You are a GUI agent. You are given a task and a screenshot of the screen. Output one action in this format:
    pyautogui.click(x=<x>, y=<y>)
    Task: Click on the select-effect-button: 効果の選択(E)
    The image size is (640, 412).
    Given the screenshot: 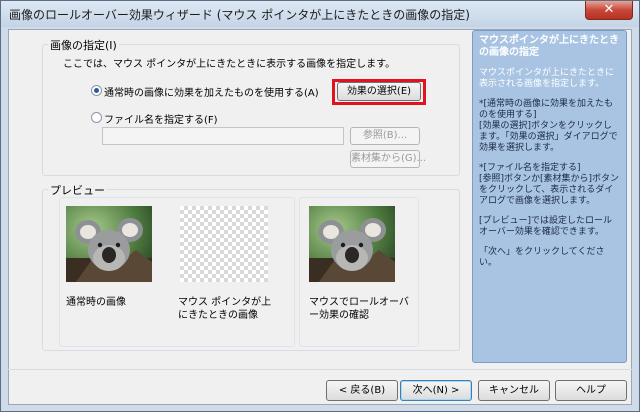 What is the action you would take?
    pyautogui.click(x=379, y=91)
    